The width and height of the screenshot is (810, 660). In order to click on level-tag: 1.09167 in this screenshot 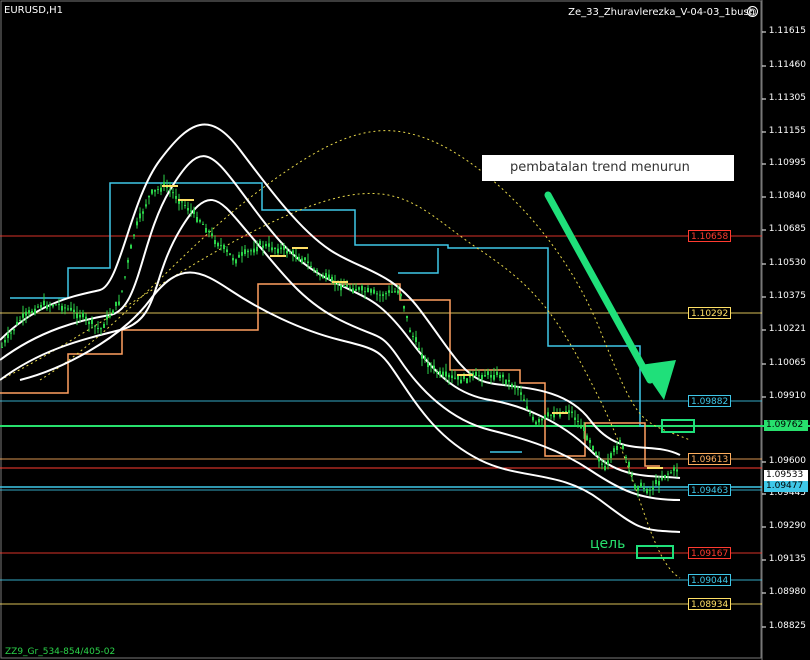, I will do `click(710, 553)`.